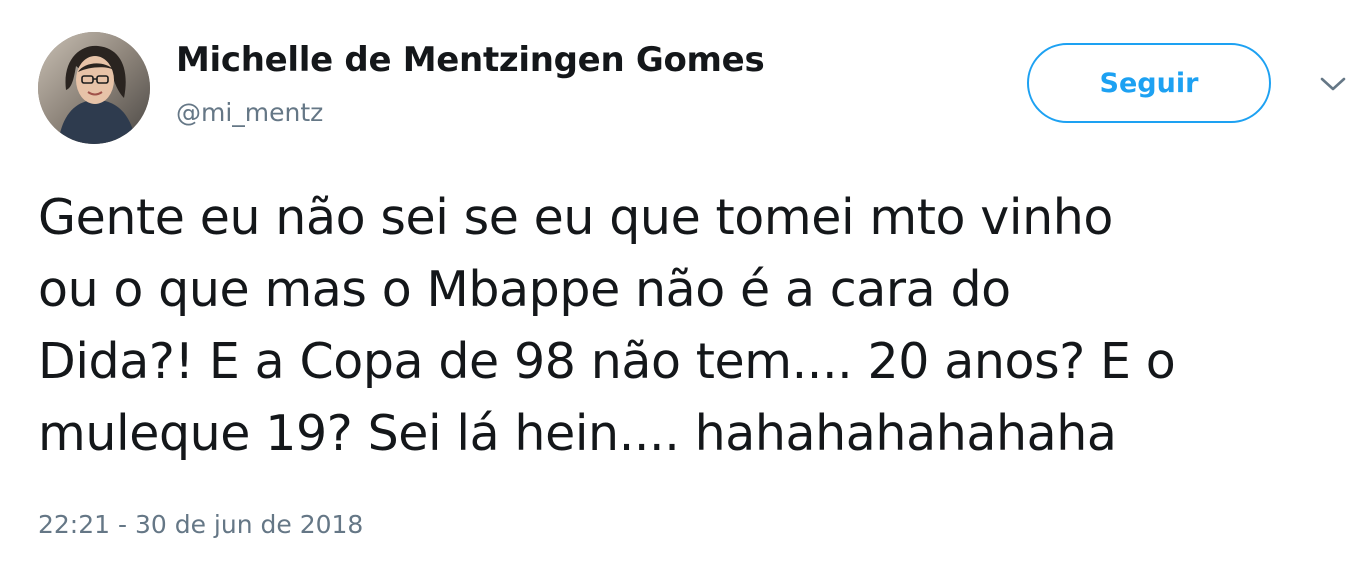 The image size is (1370, 575). I want to click on avatar-photo, so click(94, 88).